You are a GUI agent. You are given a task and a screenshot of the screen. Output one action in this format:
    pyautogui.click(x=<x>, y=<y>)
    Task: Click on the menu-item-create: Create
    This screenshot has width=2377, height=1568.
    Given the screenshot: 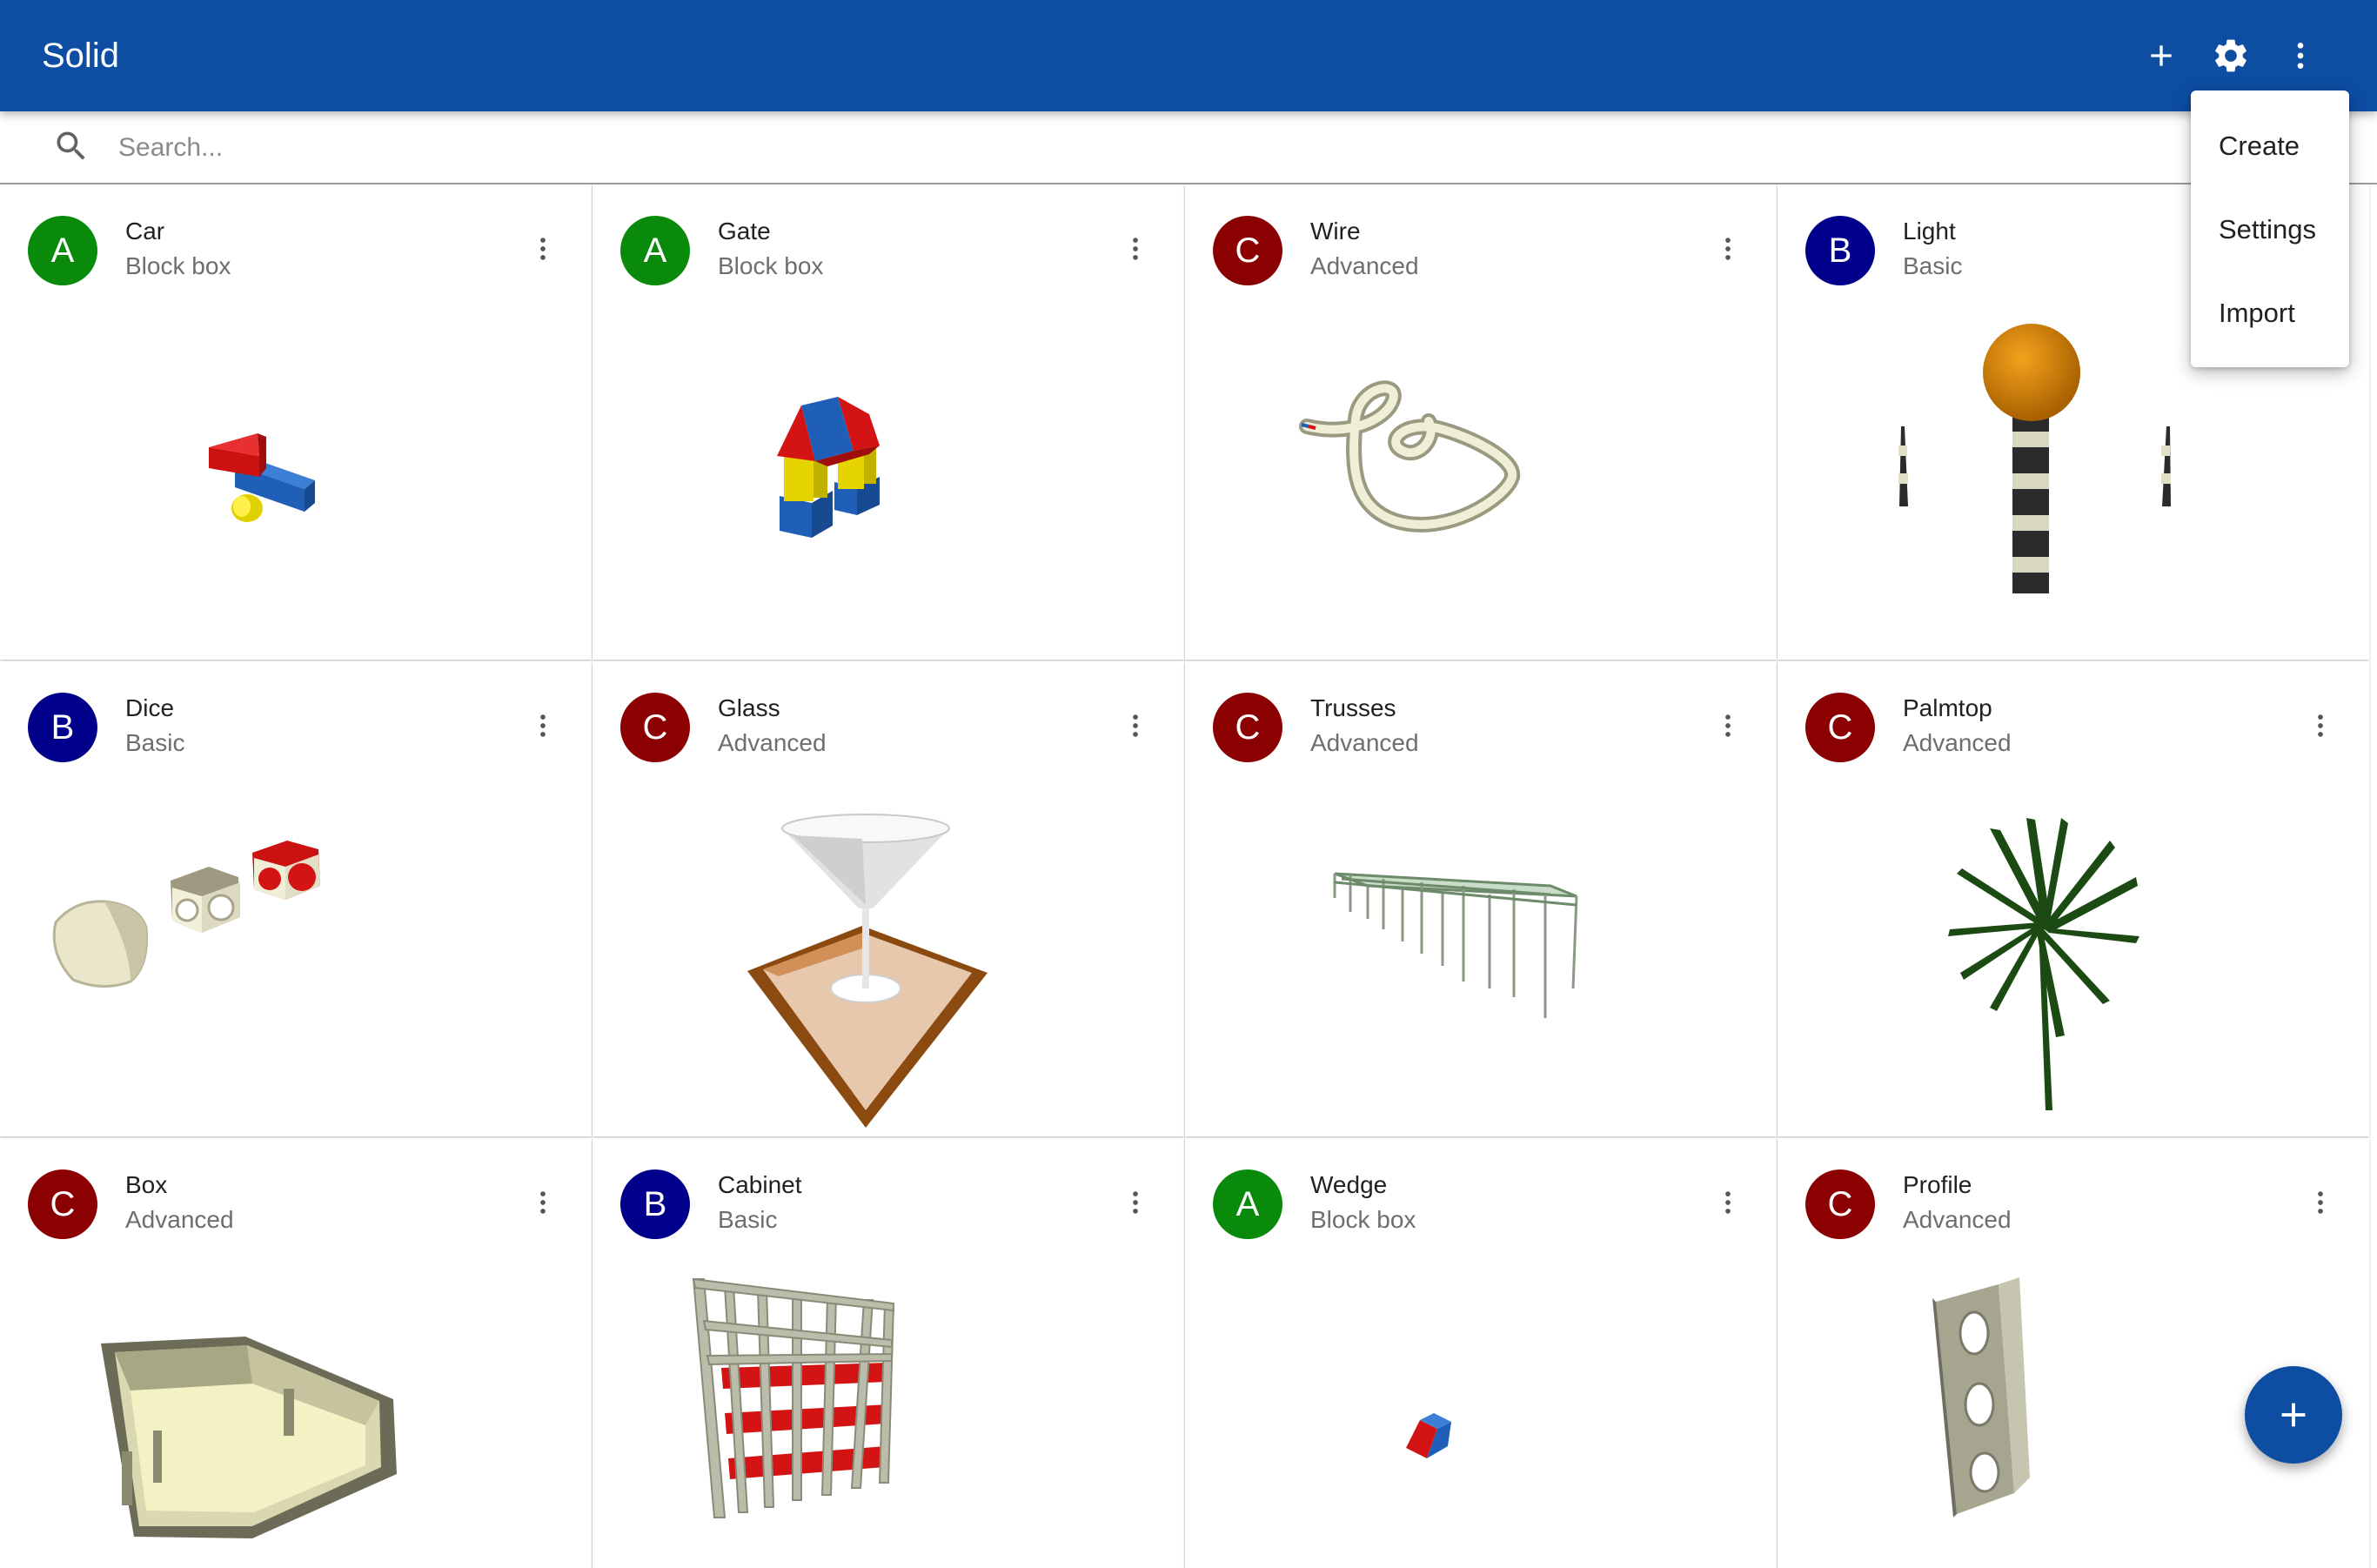 What is the action you would take?
    pyautogui.click(x=2270, y=146)
    